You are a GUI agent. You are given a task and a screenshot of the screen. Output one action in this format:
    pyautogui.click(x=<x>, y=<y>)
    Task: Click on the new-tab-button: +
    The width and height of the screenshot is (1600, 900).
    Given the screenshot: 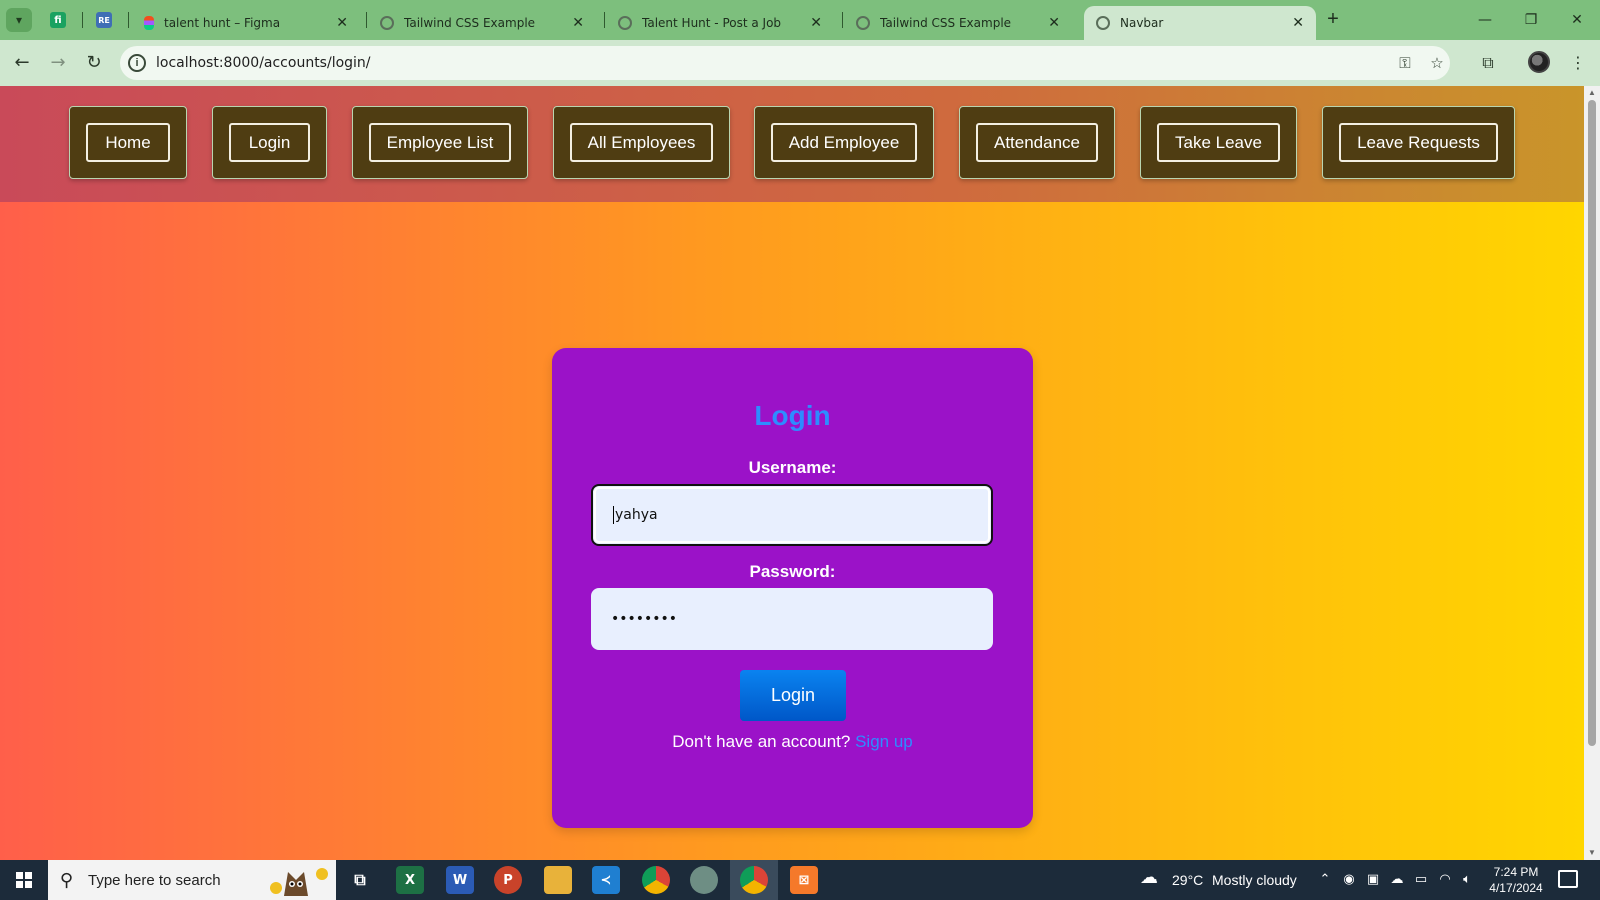 What is the action you would take?
    pyautogui.click(x=1333, y=20)
    